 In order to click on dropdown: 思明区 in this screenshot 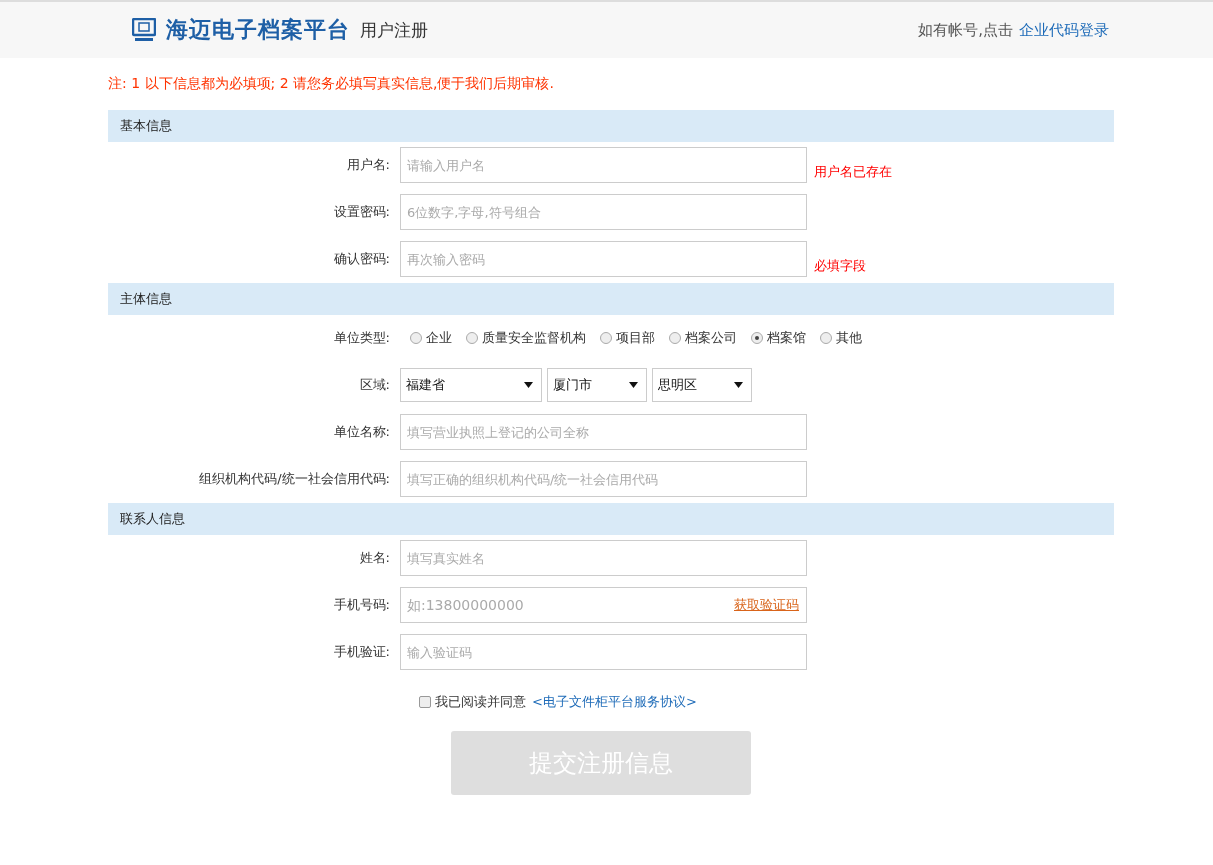, I will do `click(702, 385)`.